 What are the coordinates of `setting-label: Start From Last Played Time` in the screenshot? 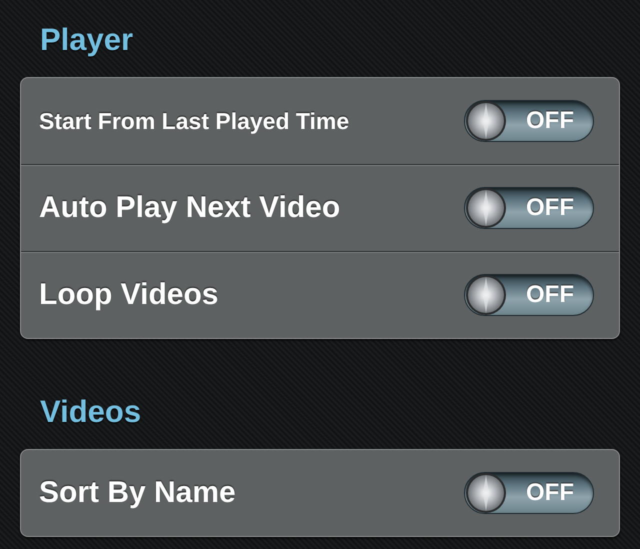 It's located at (194, 121).